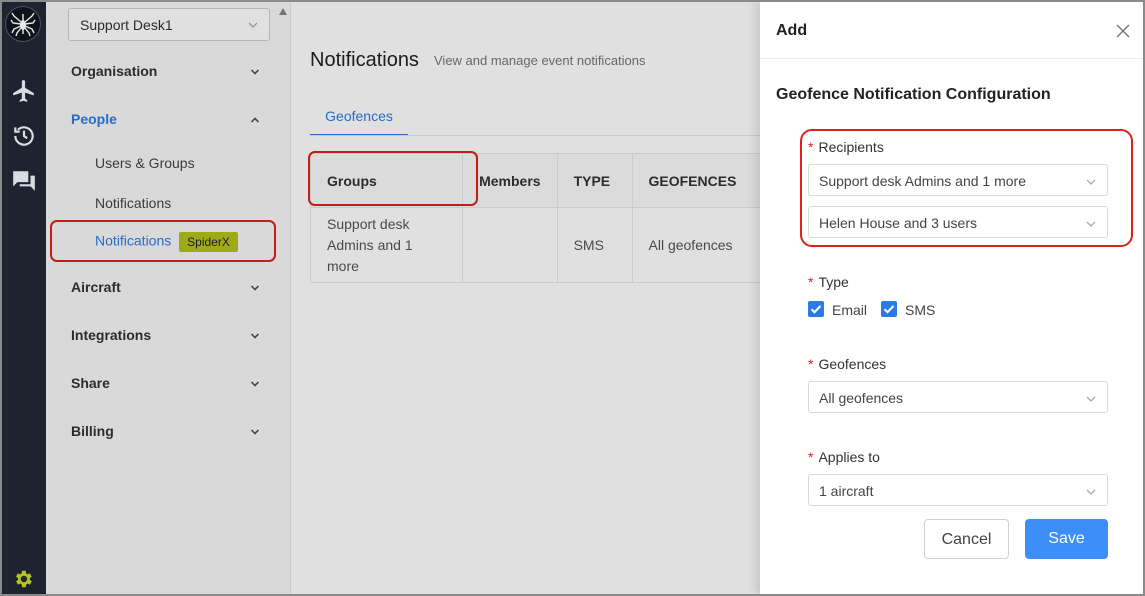  What do you see at coordinates (27, 298) in the screenshot?
I see `icon-rail` at bounding box center [27, 298].